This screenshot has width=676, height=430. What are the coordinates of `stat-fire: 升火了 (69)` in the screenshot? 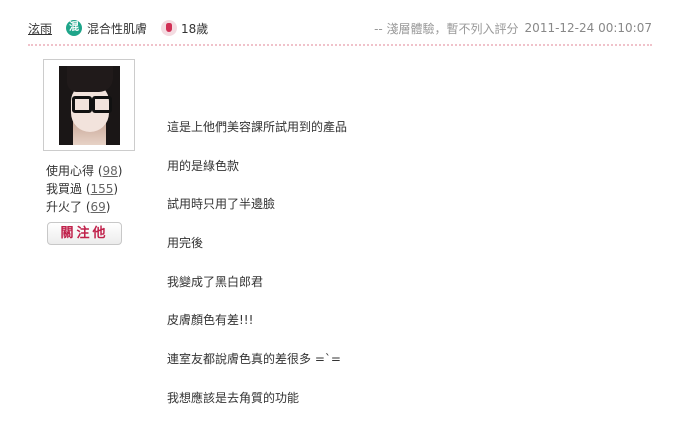 It's located at (78, 207).